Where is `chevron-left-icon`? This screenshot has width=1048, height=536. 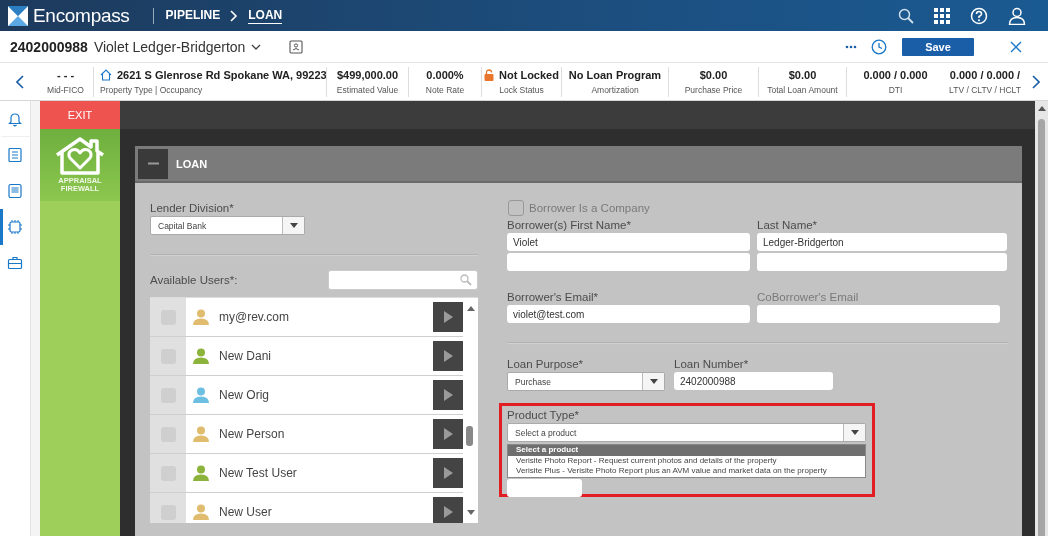
chevron-left-icon is located at coordinates (20, 81).